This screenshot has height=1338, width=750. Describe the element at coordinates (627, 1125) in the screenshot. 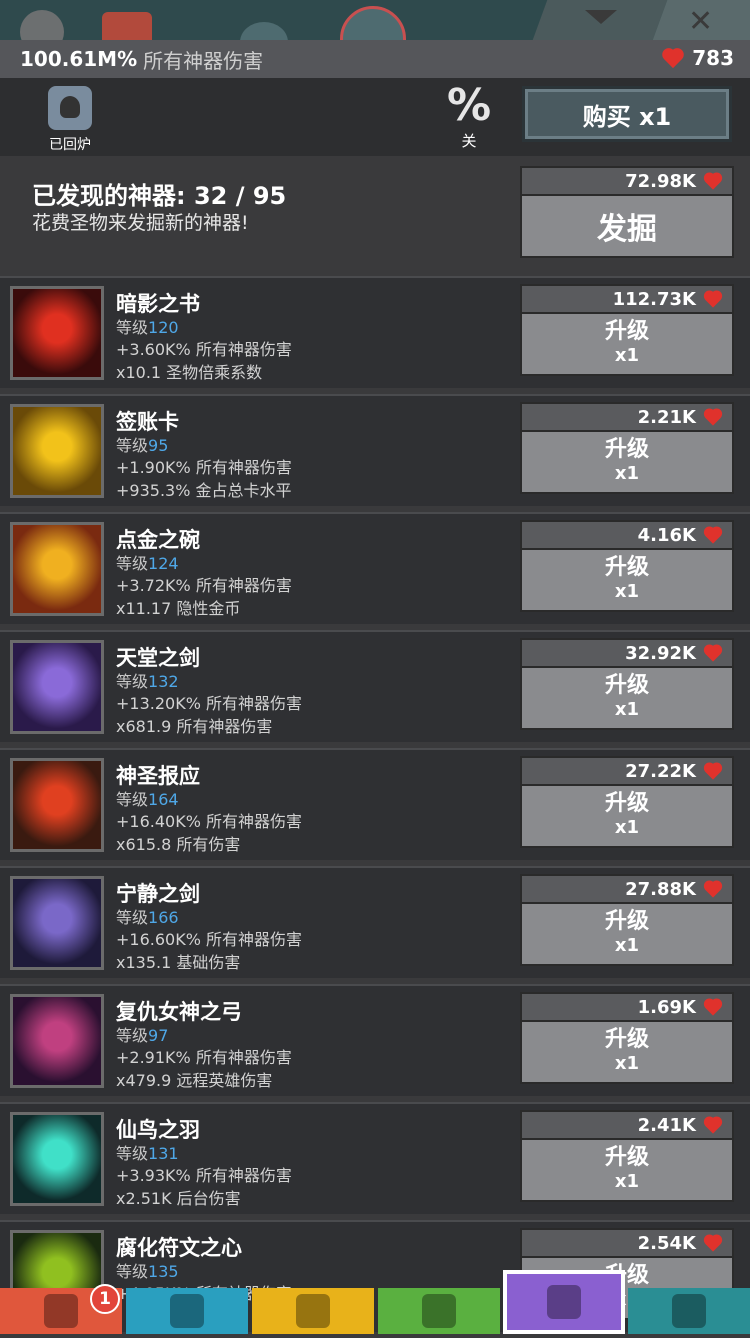

I see `upgrade-cost: 2.41K` at that location.